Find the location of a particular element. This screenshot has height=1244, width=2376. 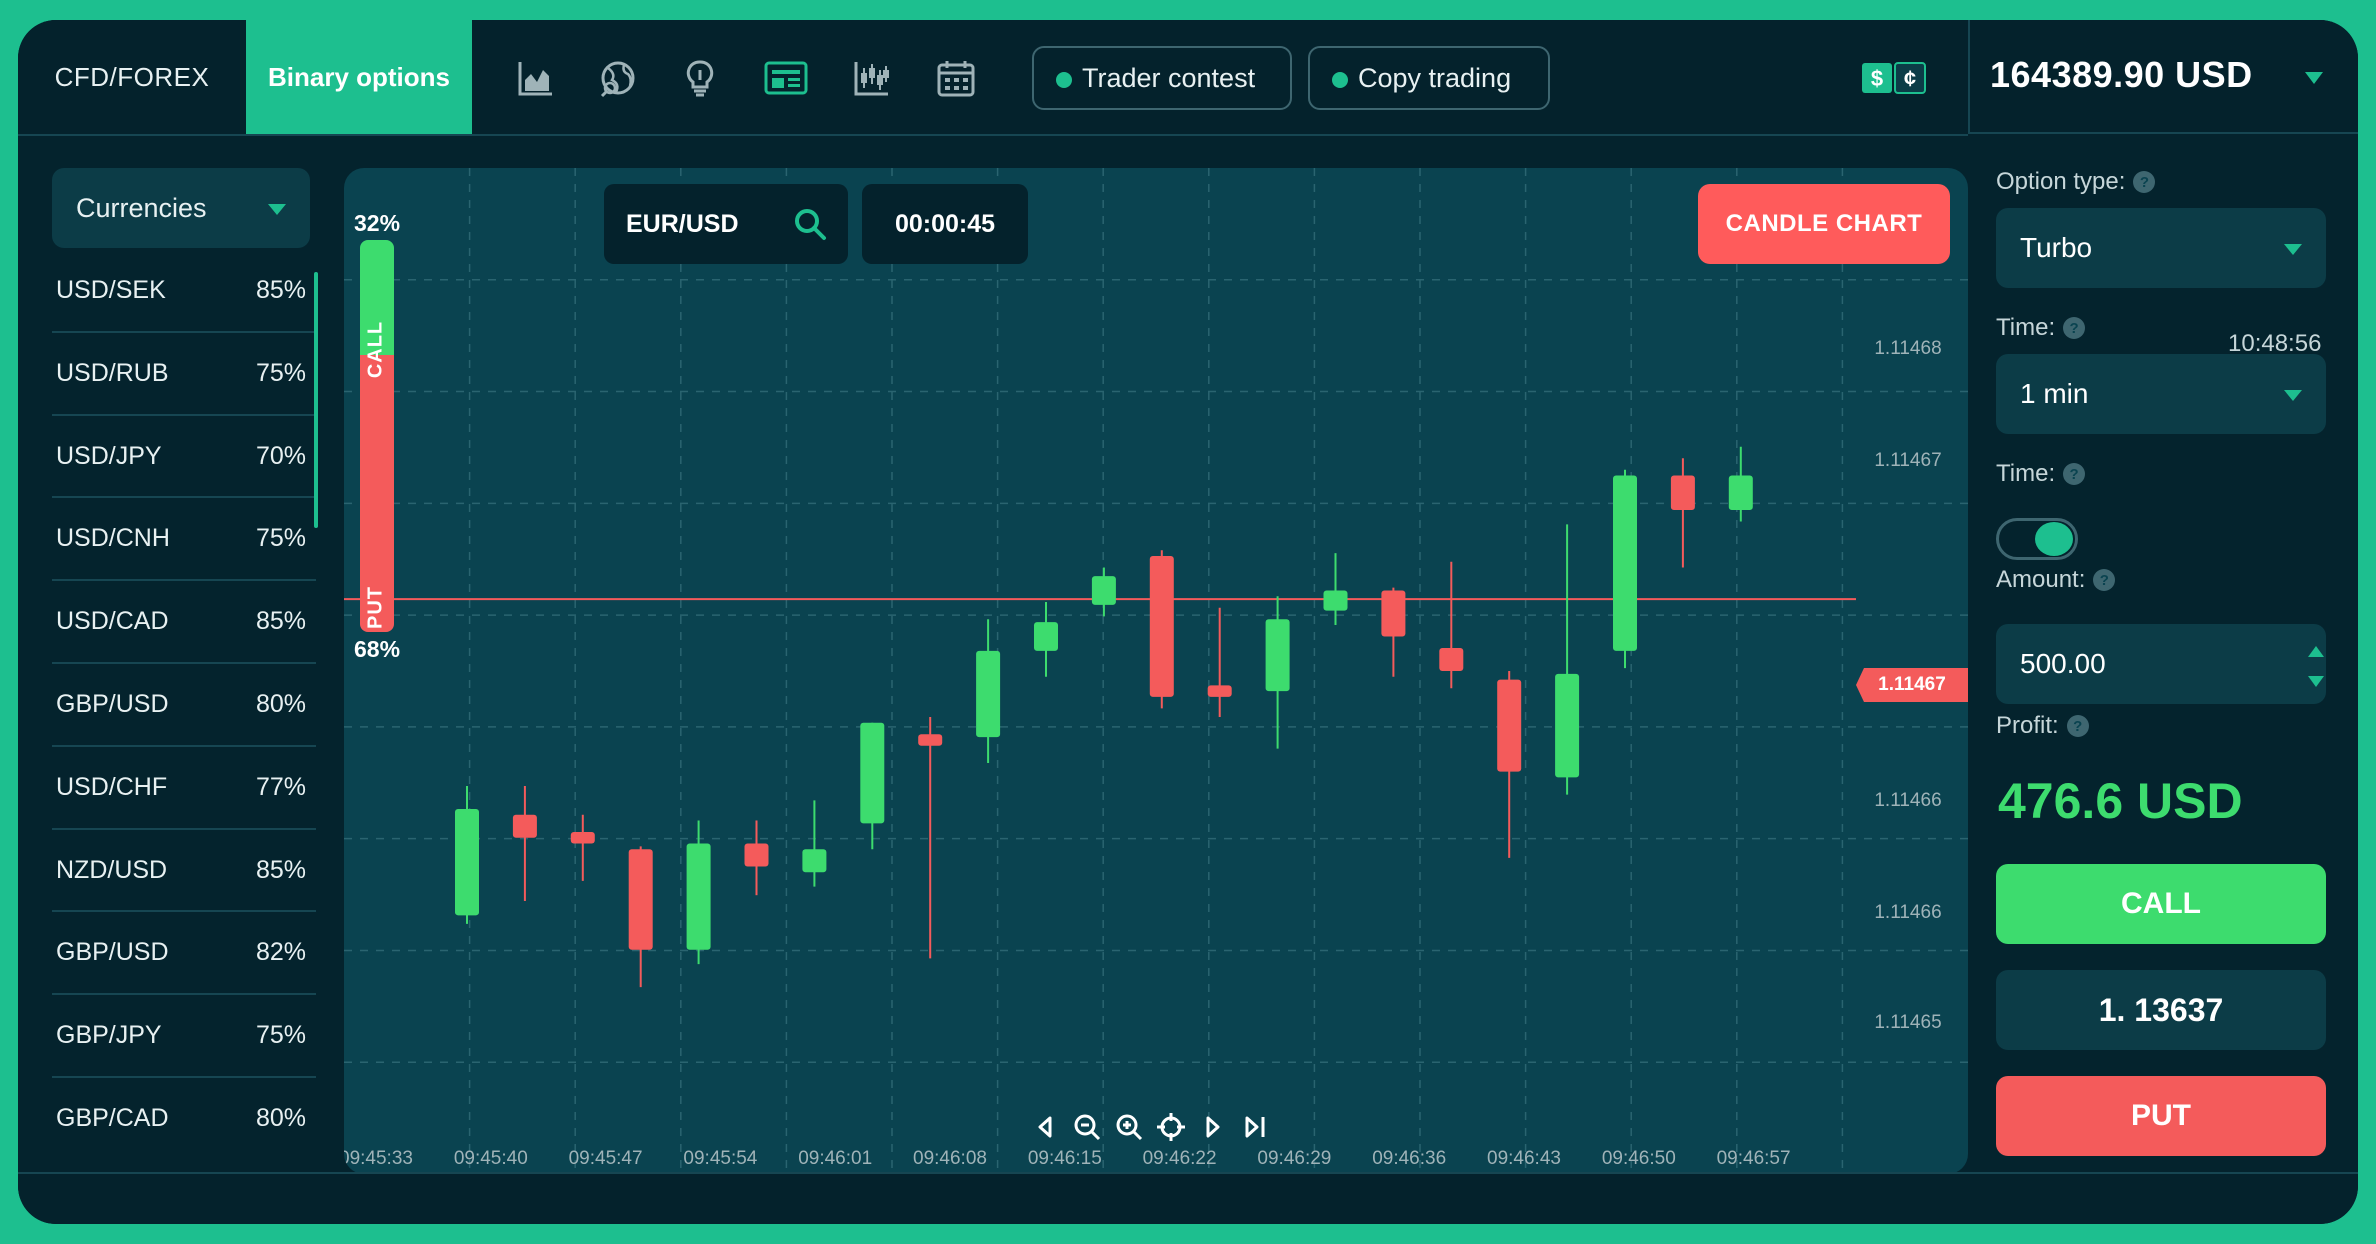

list-item: USD/CHF 77% is located at coordinates (184, 788).